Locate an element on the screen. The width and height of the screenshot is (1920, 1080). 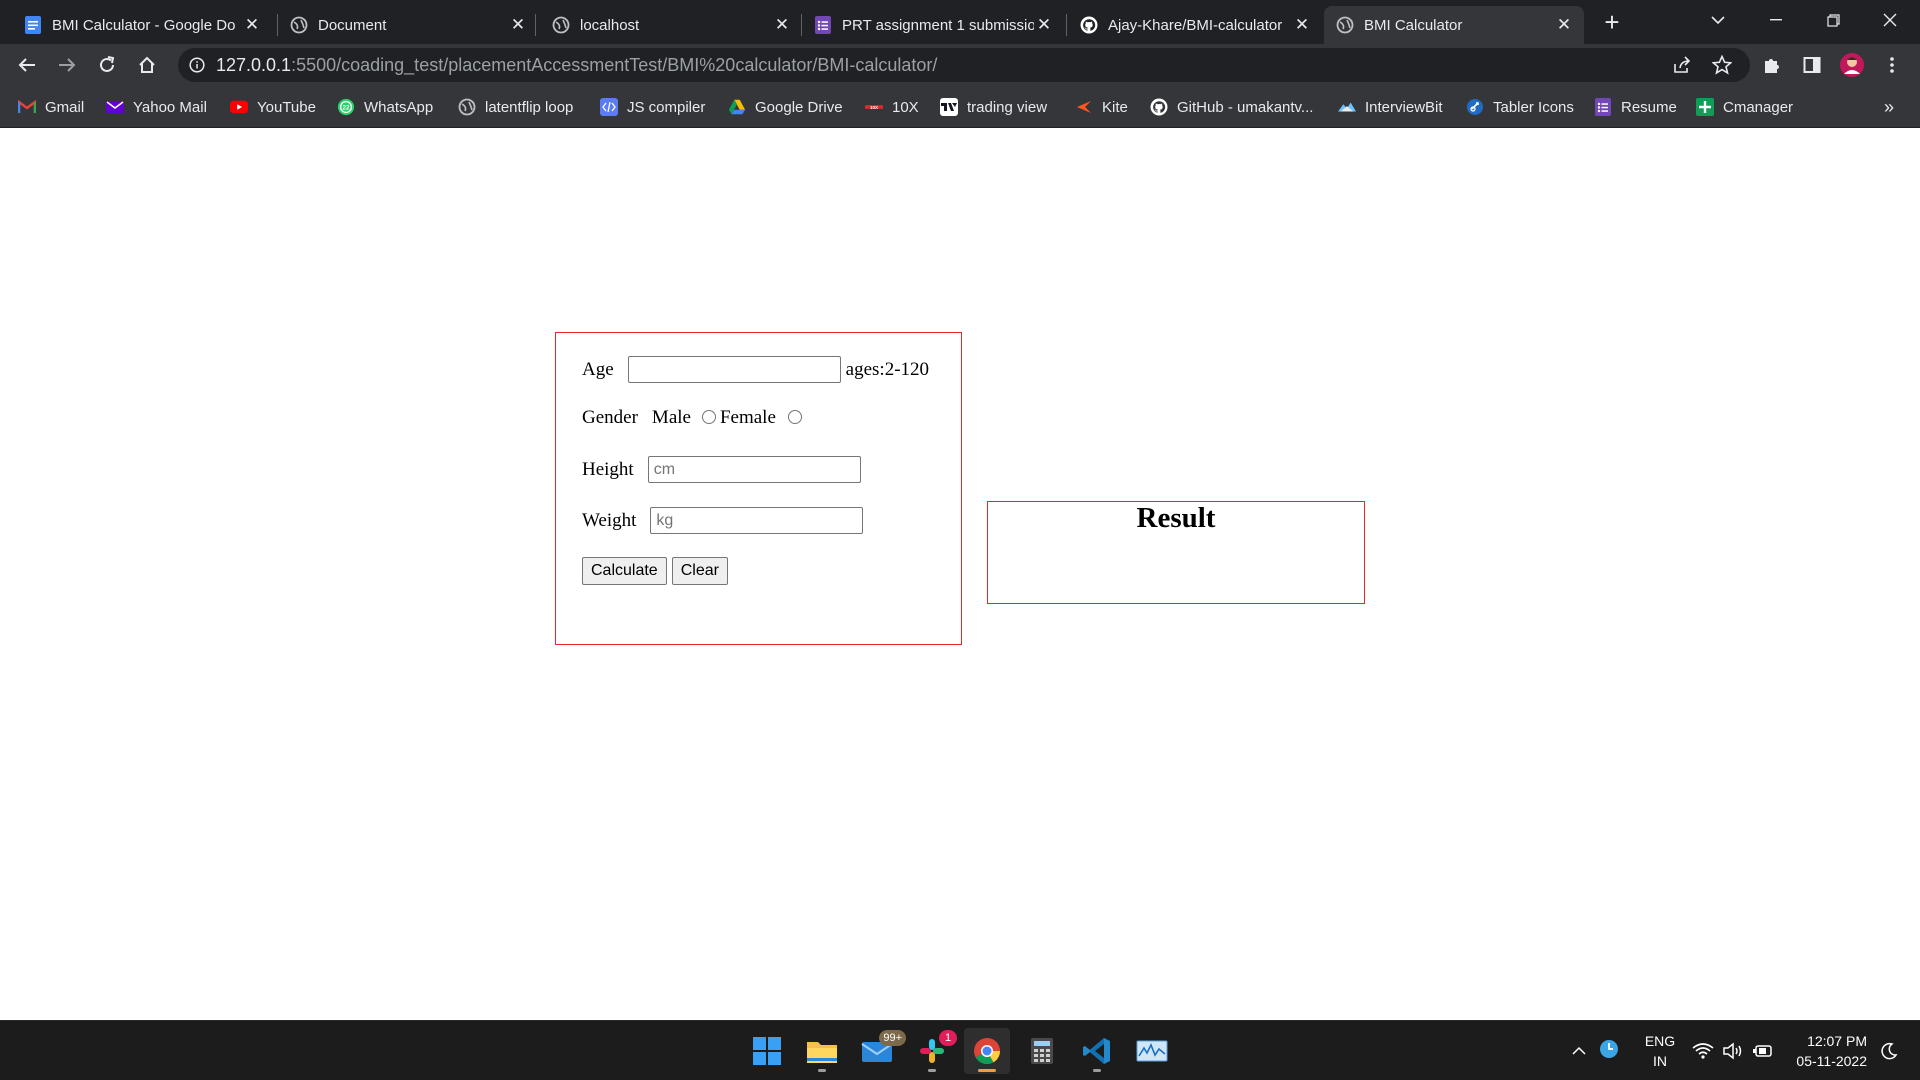
language-indicator: ENG IN is located at coordinates (1660, 1050).